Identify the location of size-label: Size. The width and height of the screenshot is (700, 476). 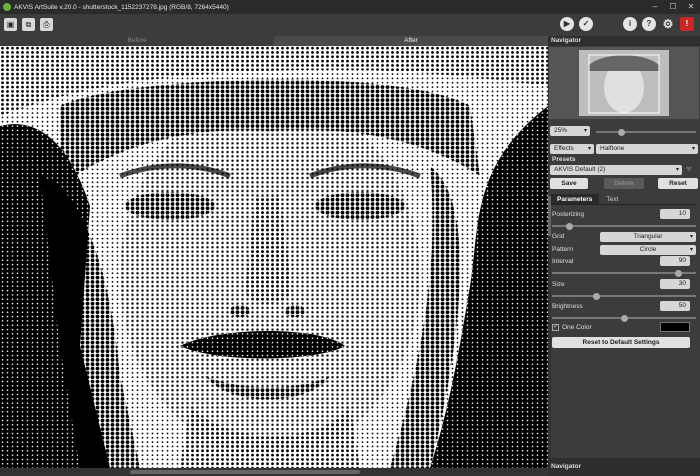
(558, 284).